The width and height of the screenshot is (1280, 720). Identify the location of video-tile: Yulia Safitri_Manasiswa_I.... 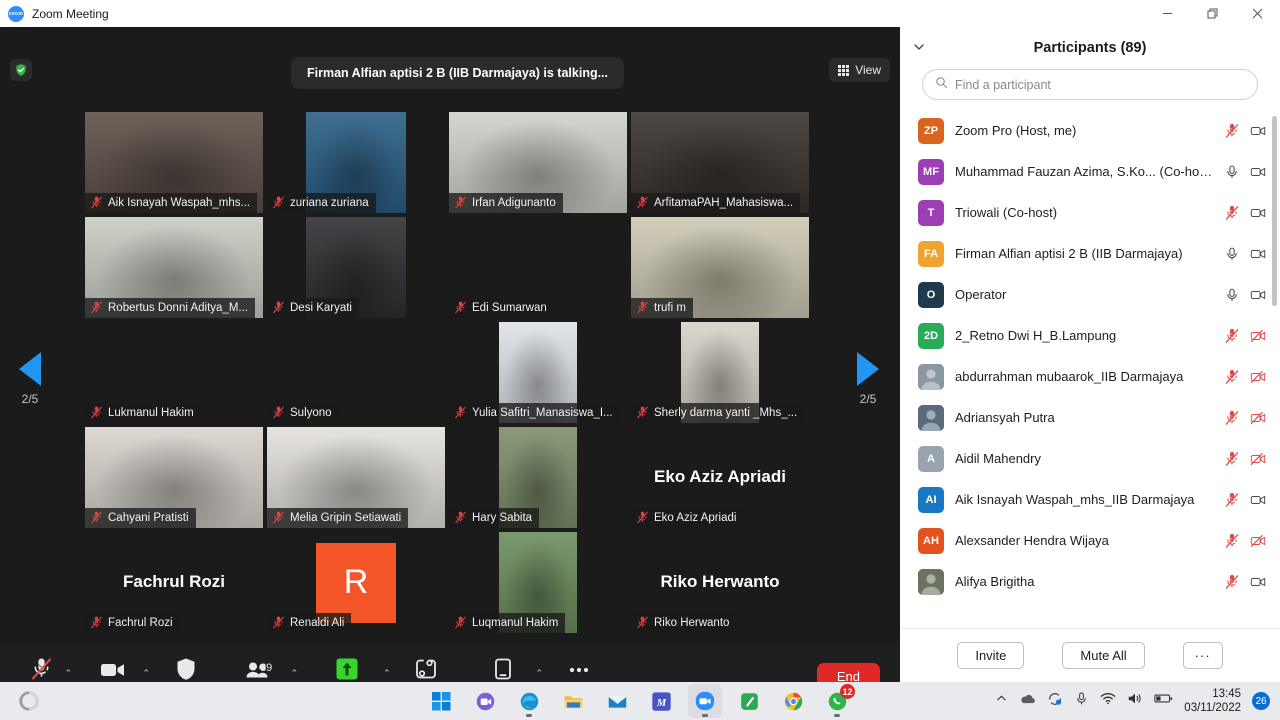
(538, 372).